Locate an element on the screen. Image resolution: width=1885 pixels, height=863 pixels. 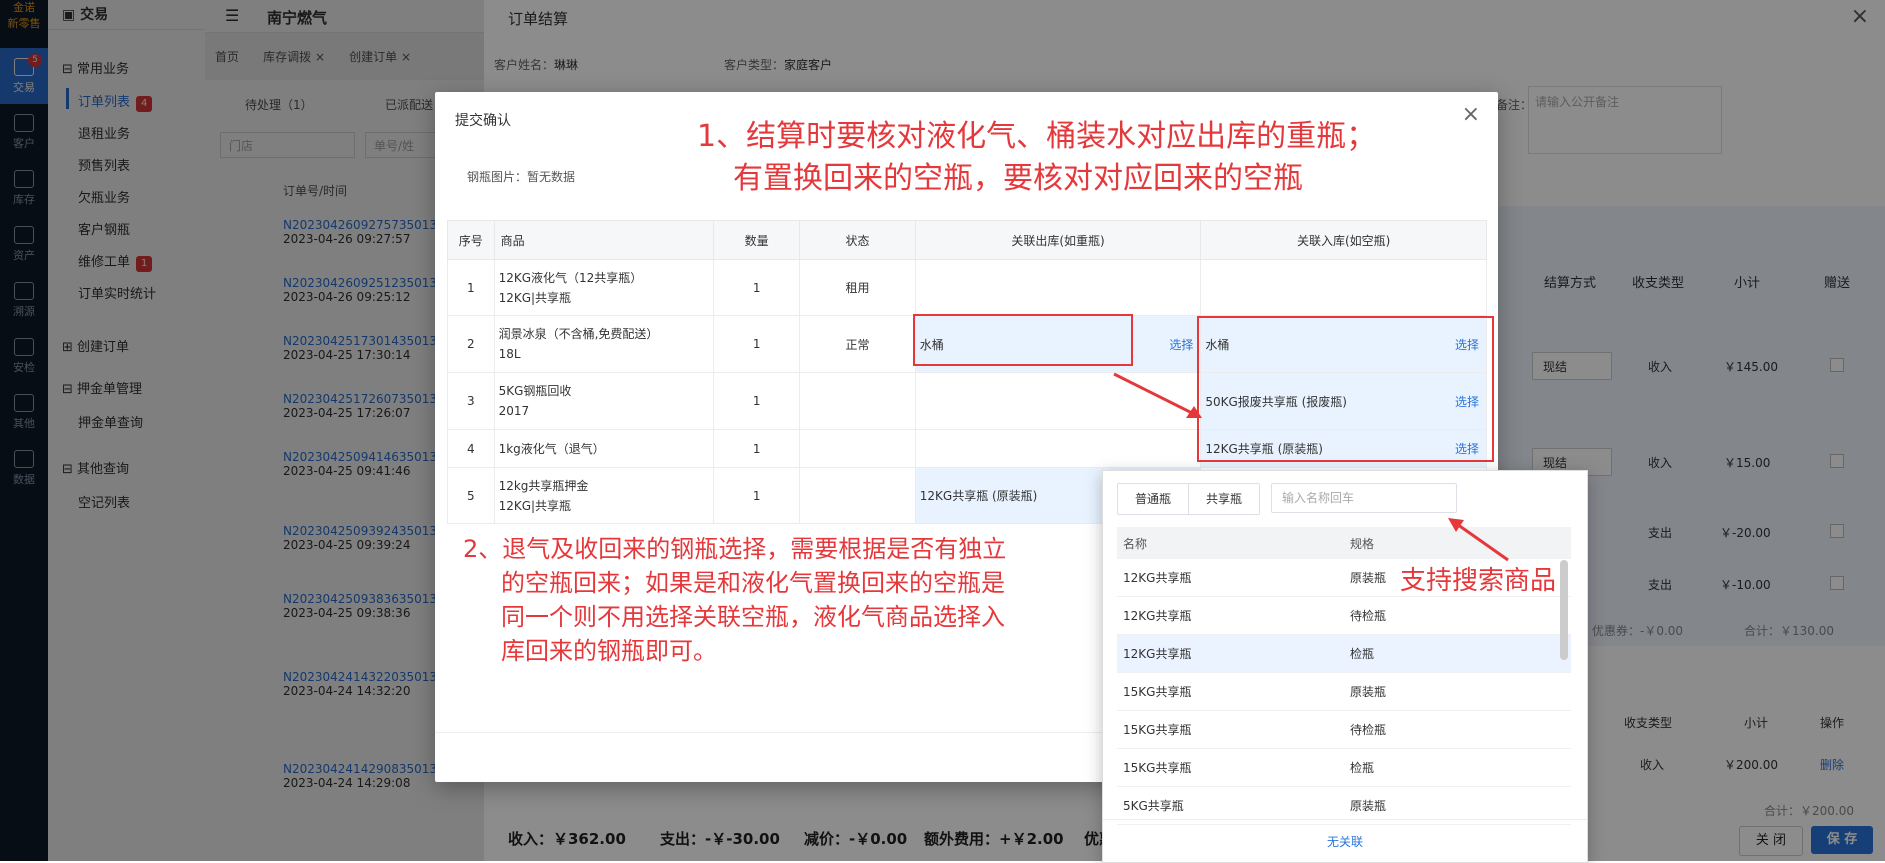
annotation-box-in is located at coordinates (1345, 389).